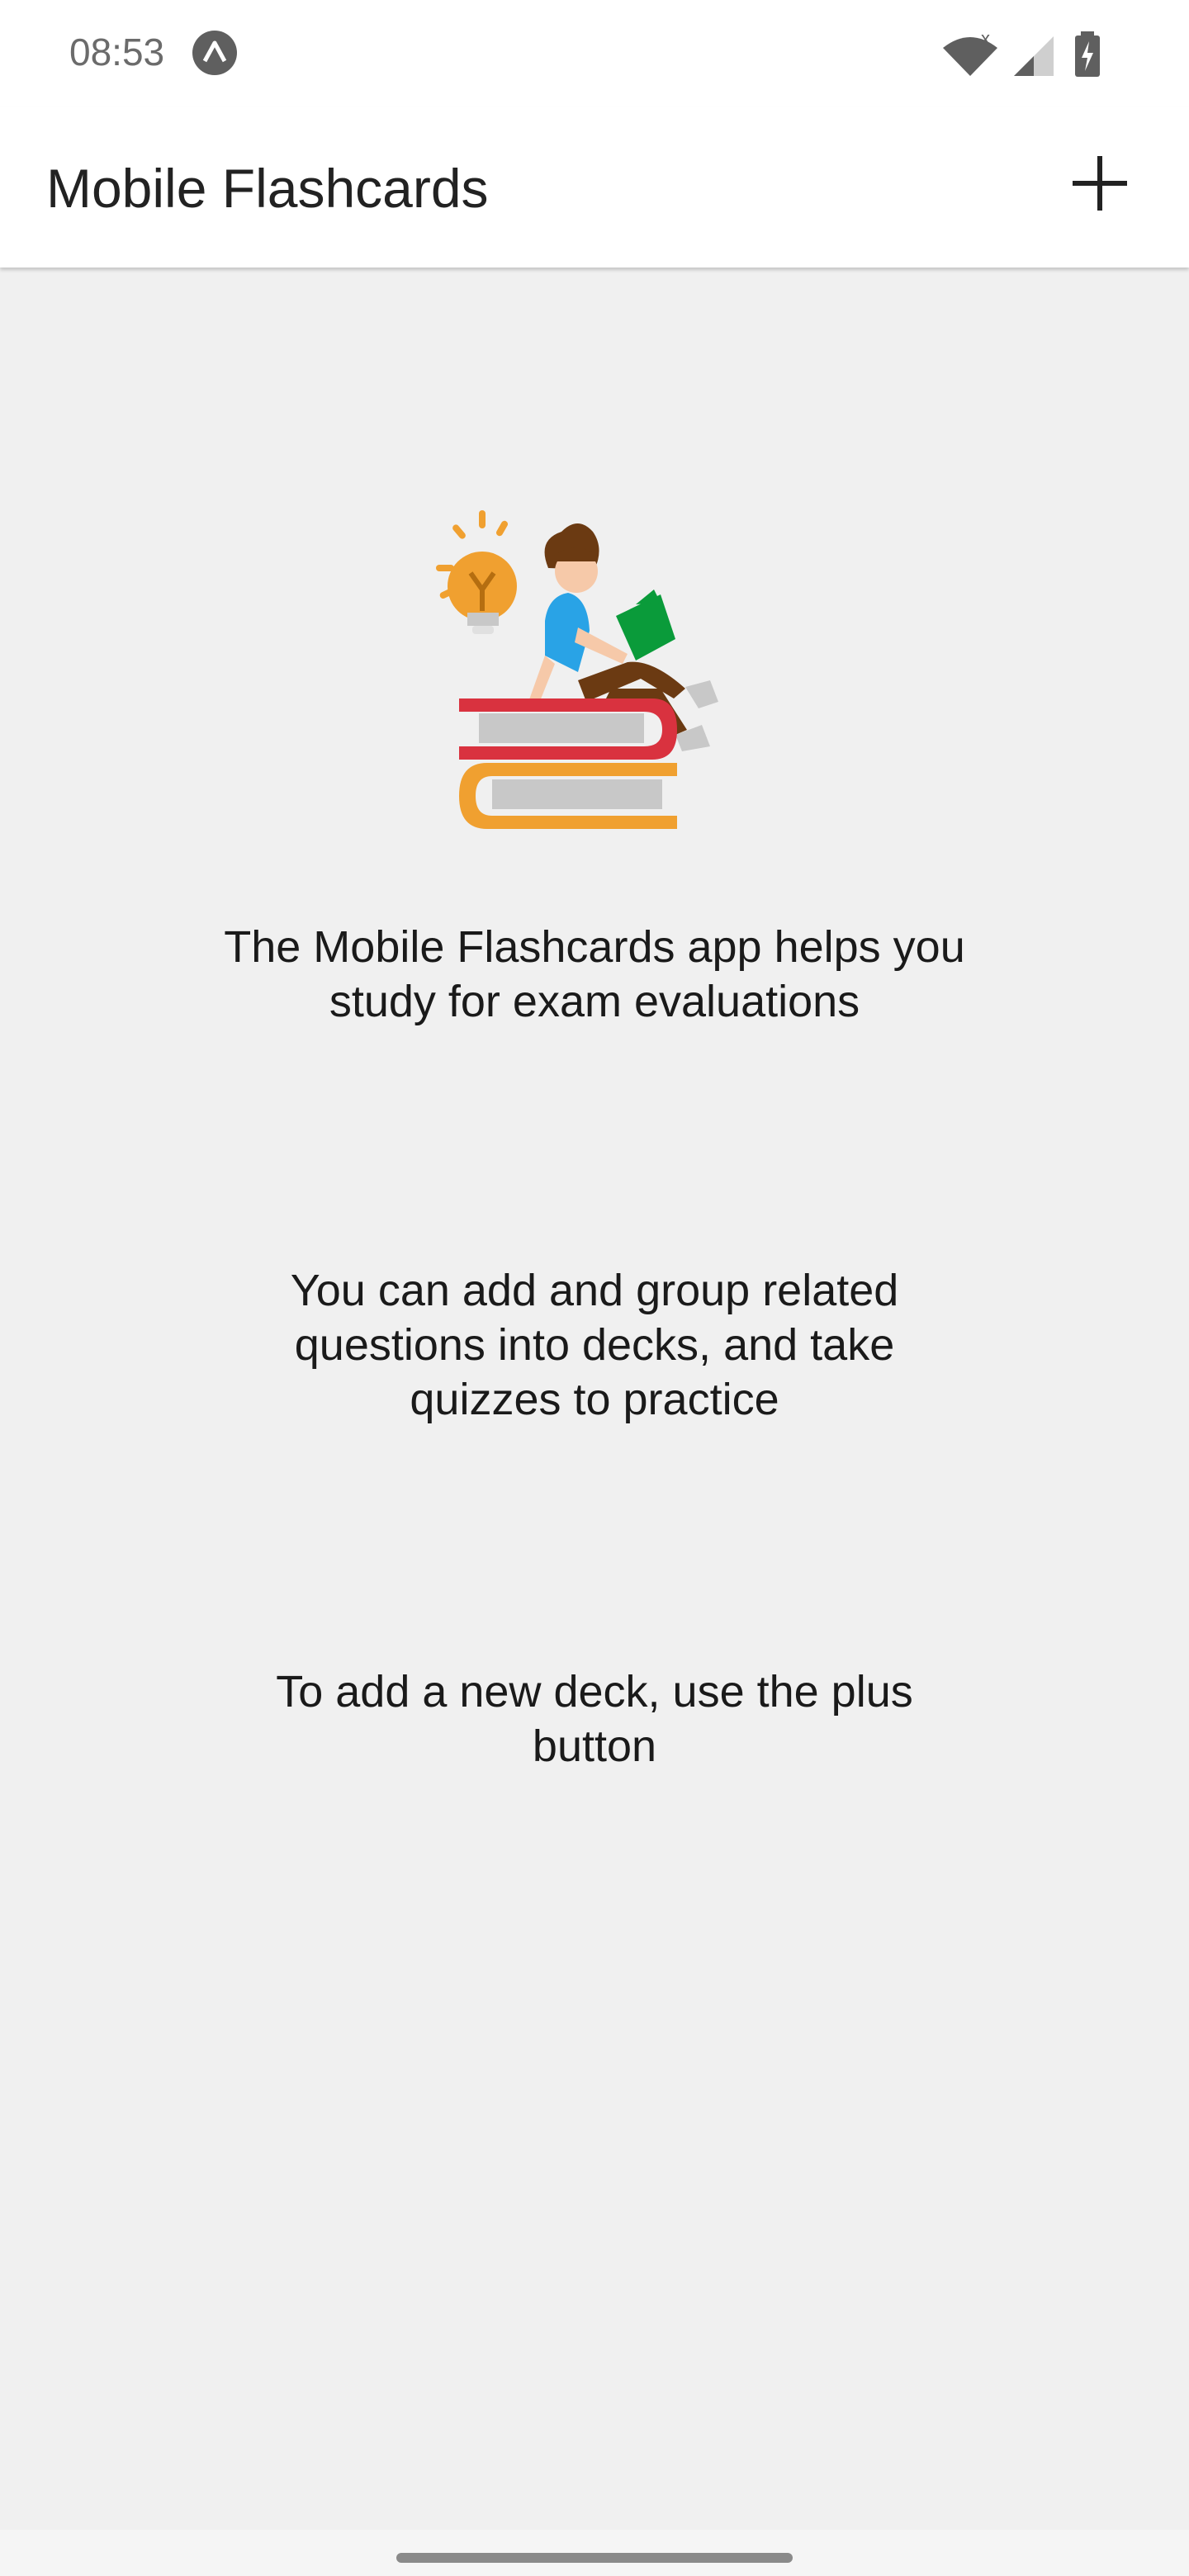  Describe the element at coordinates (594, 2558) in the screenshot. I see `home-gesture-handle` at that location.